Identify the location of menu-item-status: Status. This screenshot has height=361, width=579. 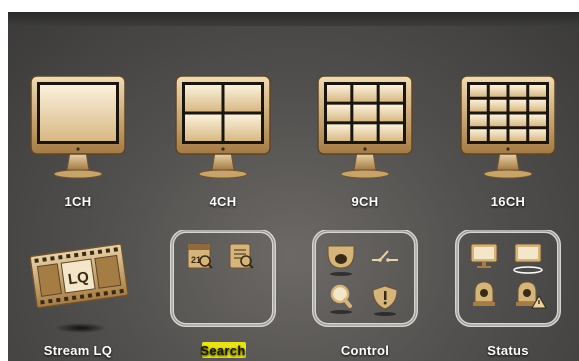
(508, 295).